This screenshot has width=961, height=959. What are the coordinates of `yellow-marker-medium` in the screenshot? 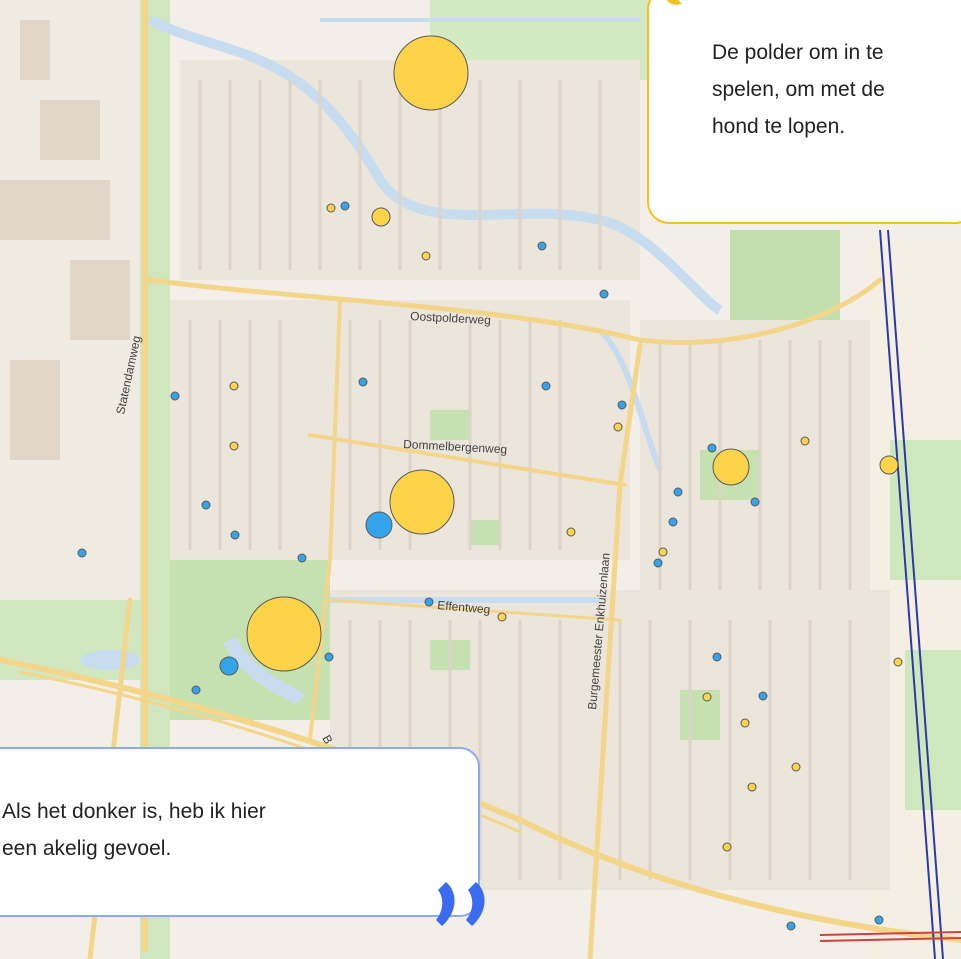 It's located at (731, 467).